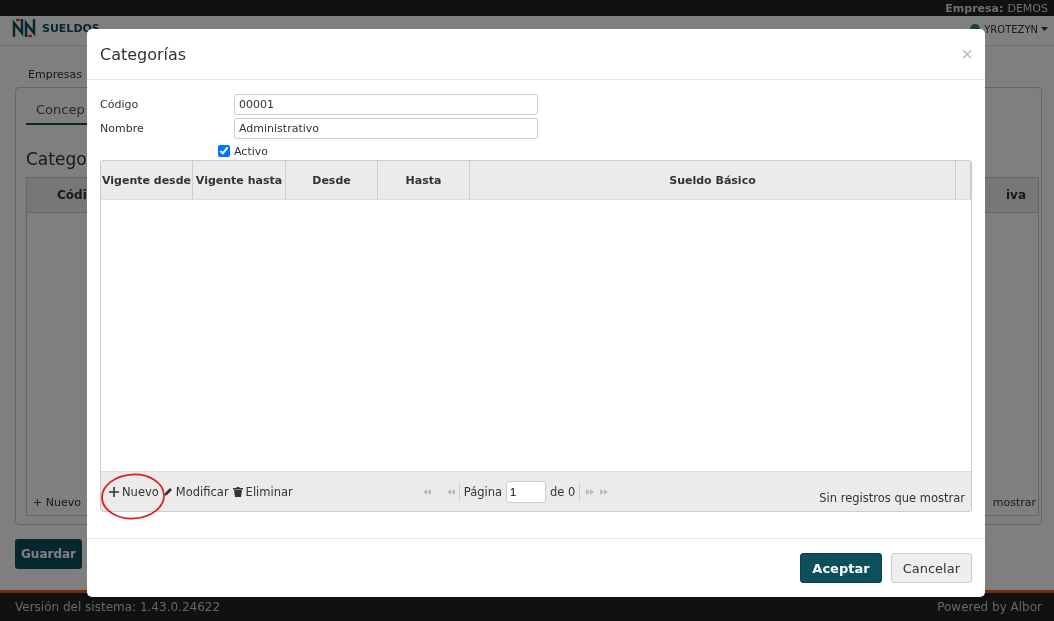 This screenshot has width=1054, height=621. What do you see at coordinates (55, 74) in the screenshot?
I see `breadcrumb-link: Empresas` at bounding box center [55, 74].